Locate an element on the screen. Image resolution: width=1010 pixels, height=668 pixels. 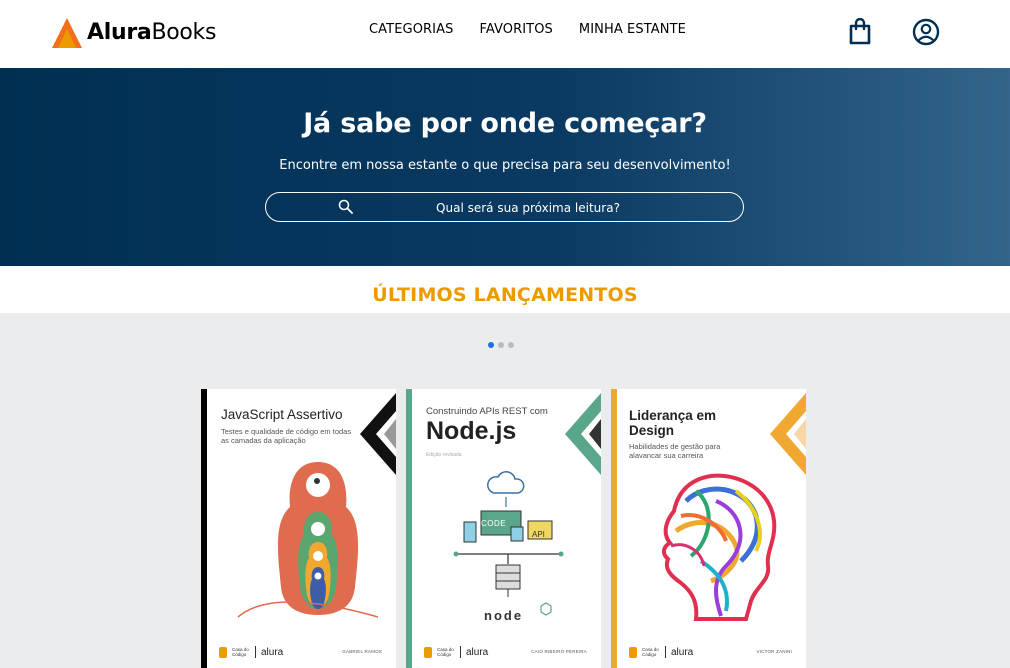
book-title: JavaScript Assertivo is located at coordinates (282, 414).